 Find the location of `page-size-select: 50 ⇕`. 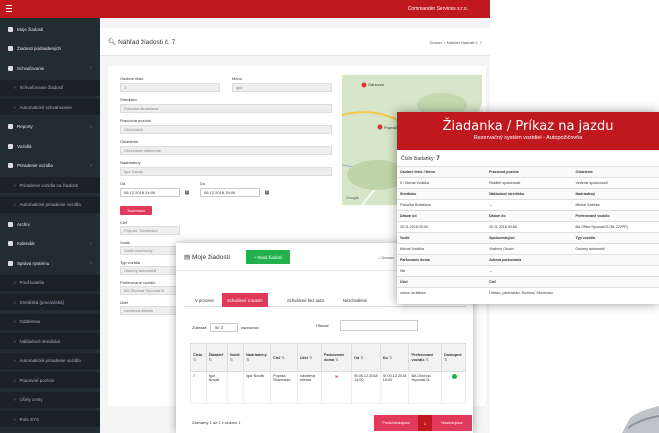

page-size-select: 50 ⇕ is located at coordinates (223, 327).